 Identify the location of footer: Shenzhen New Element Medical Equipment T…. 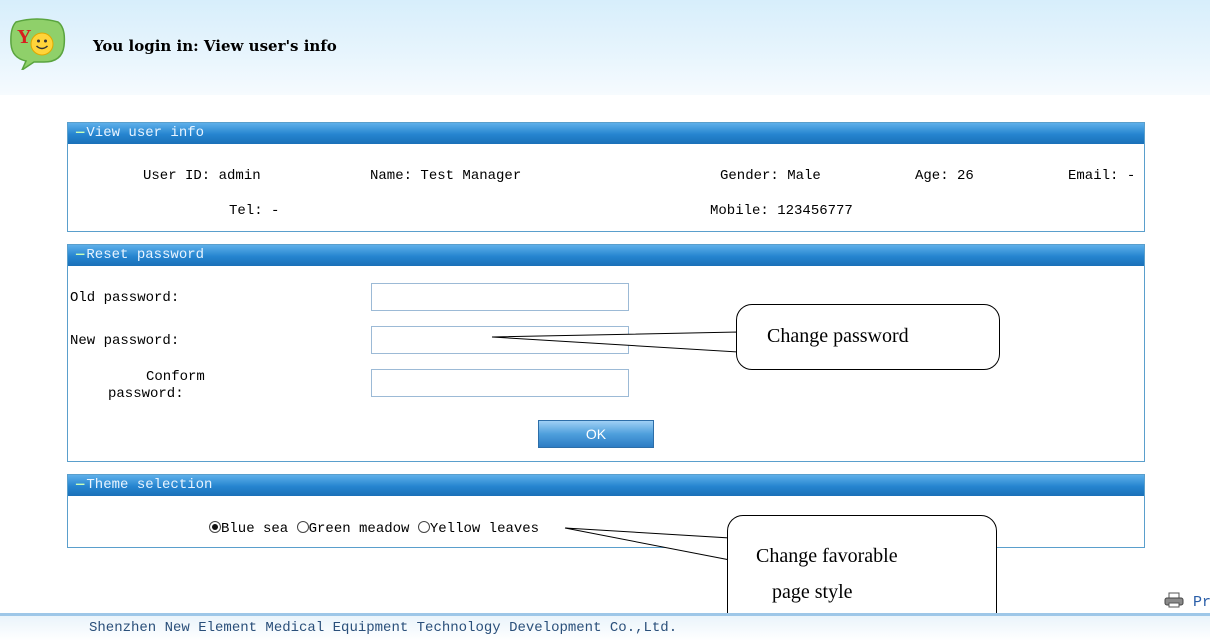
(605, 628).